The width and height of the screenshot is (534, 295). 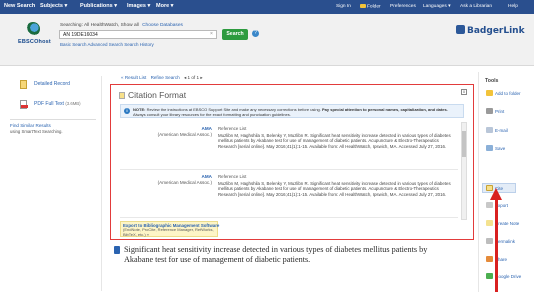 I want to click on ebsco-logo-text: EBSCOhost, so click(x=34, y=42).